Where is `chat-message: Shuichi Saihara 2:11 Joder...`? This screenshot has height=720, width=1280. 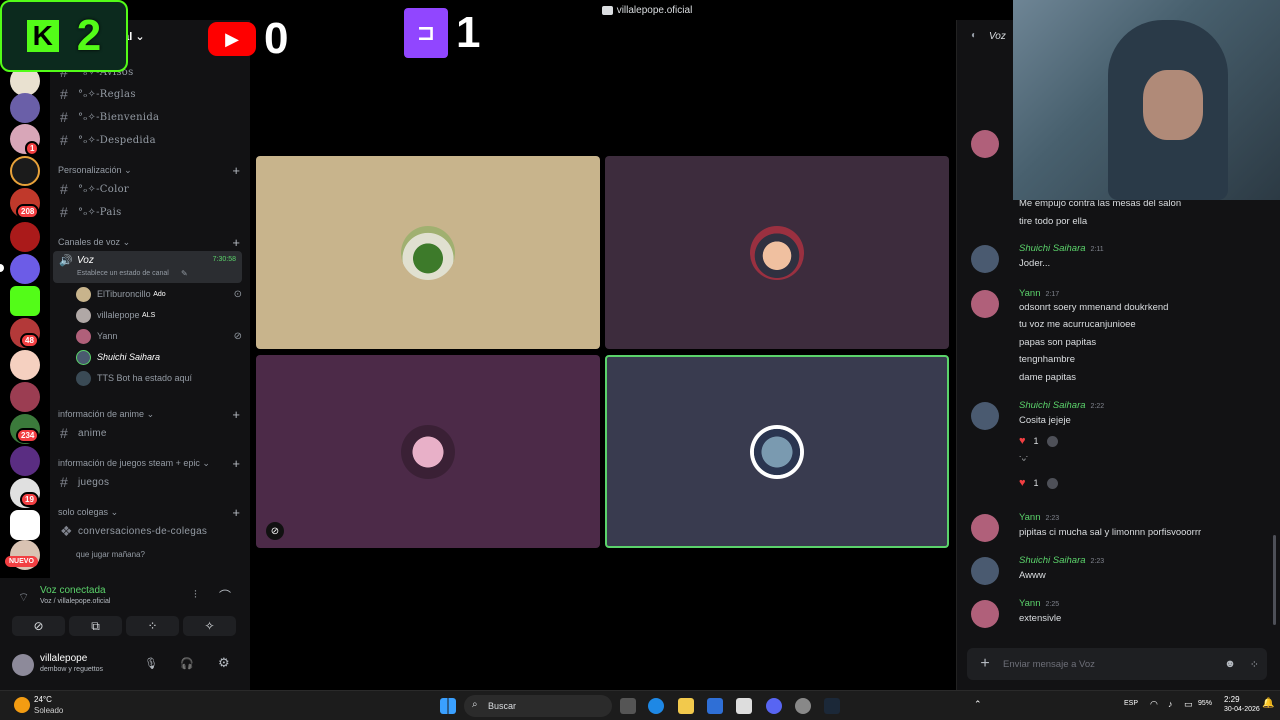 chat-message: Shuichi Saihara 2:11 Joder... is located at coordinates (1116, 258).